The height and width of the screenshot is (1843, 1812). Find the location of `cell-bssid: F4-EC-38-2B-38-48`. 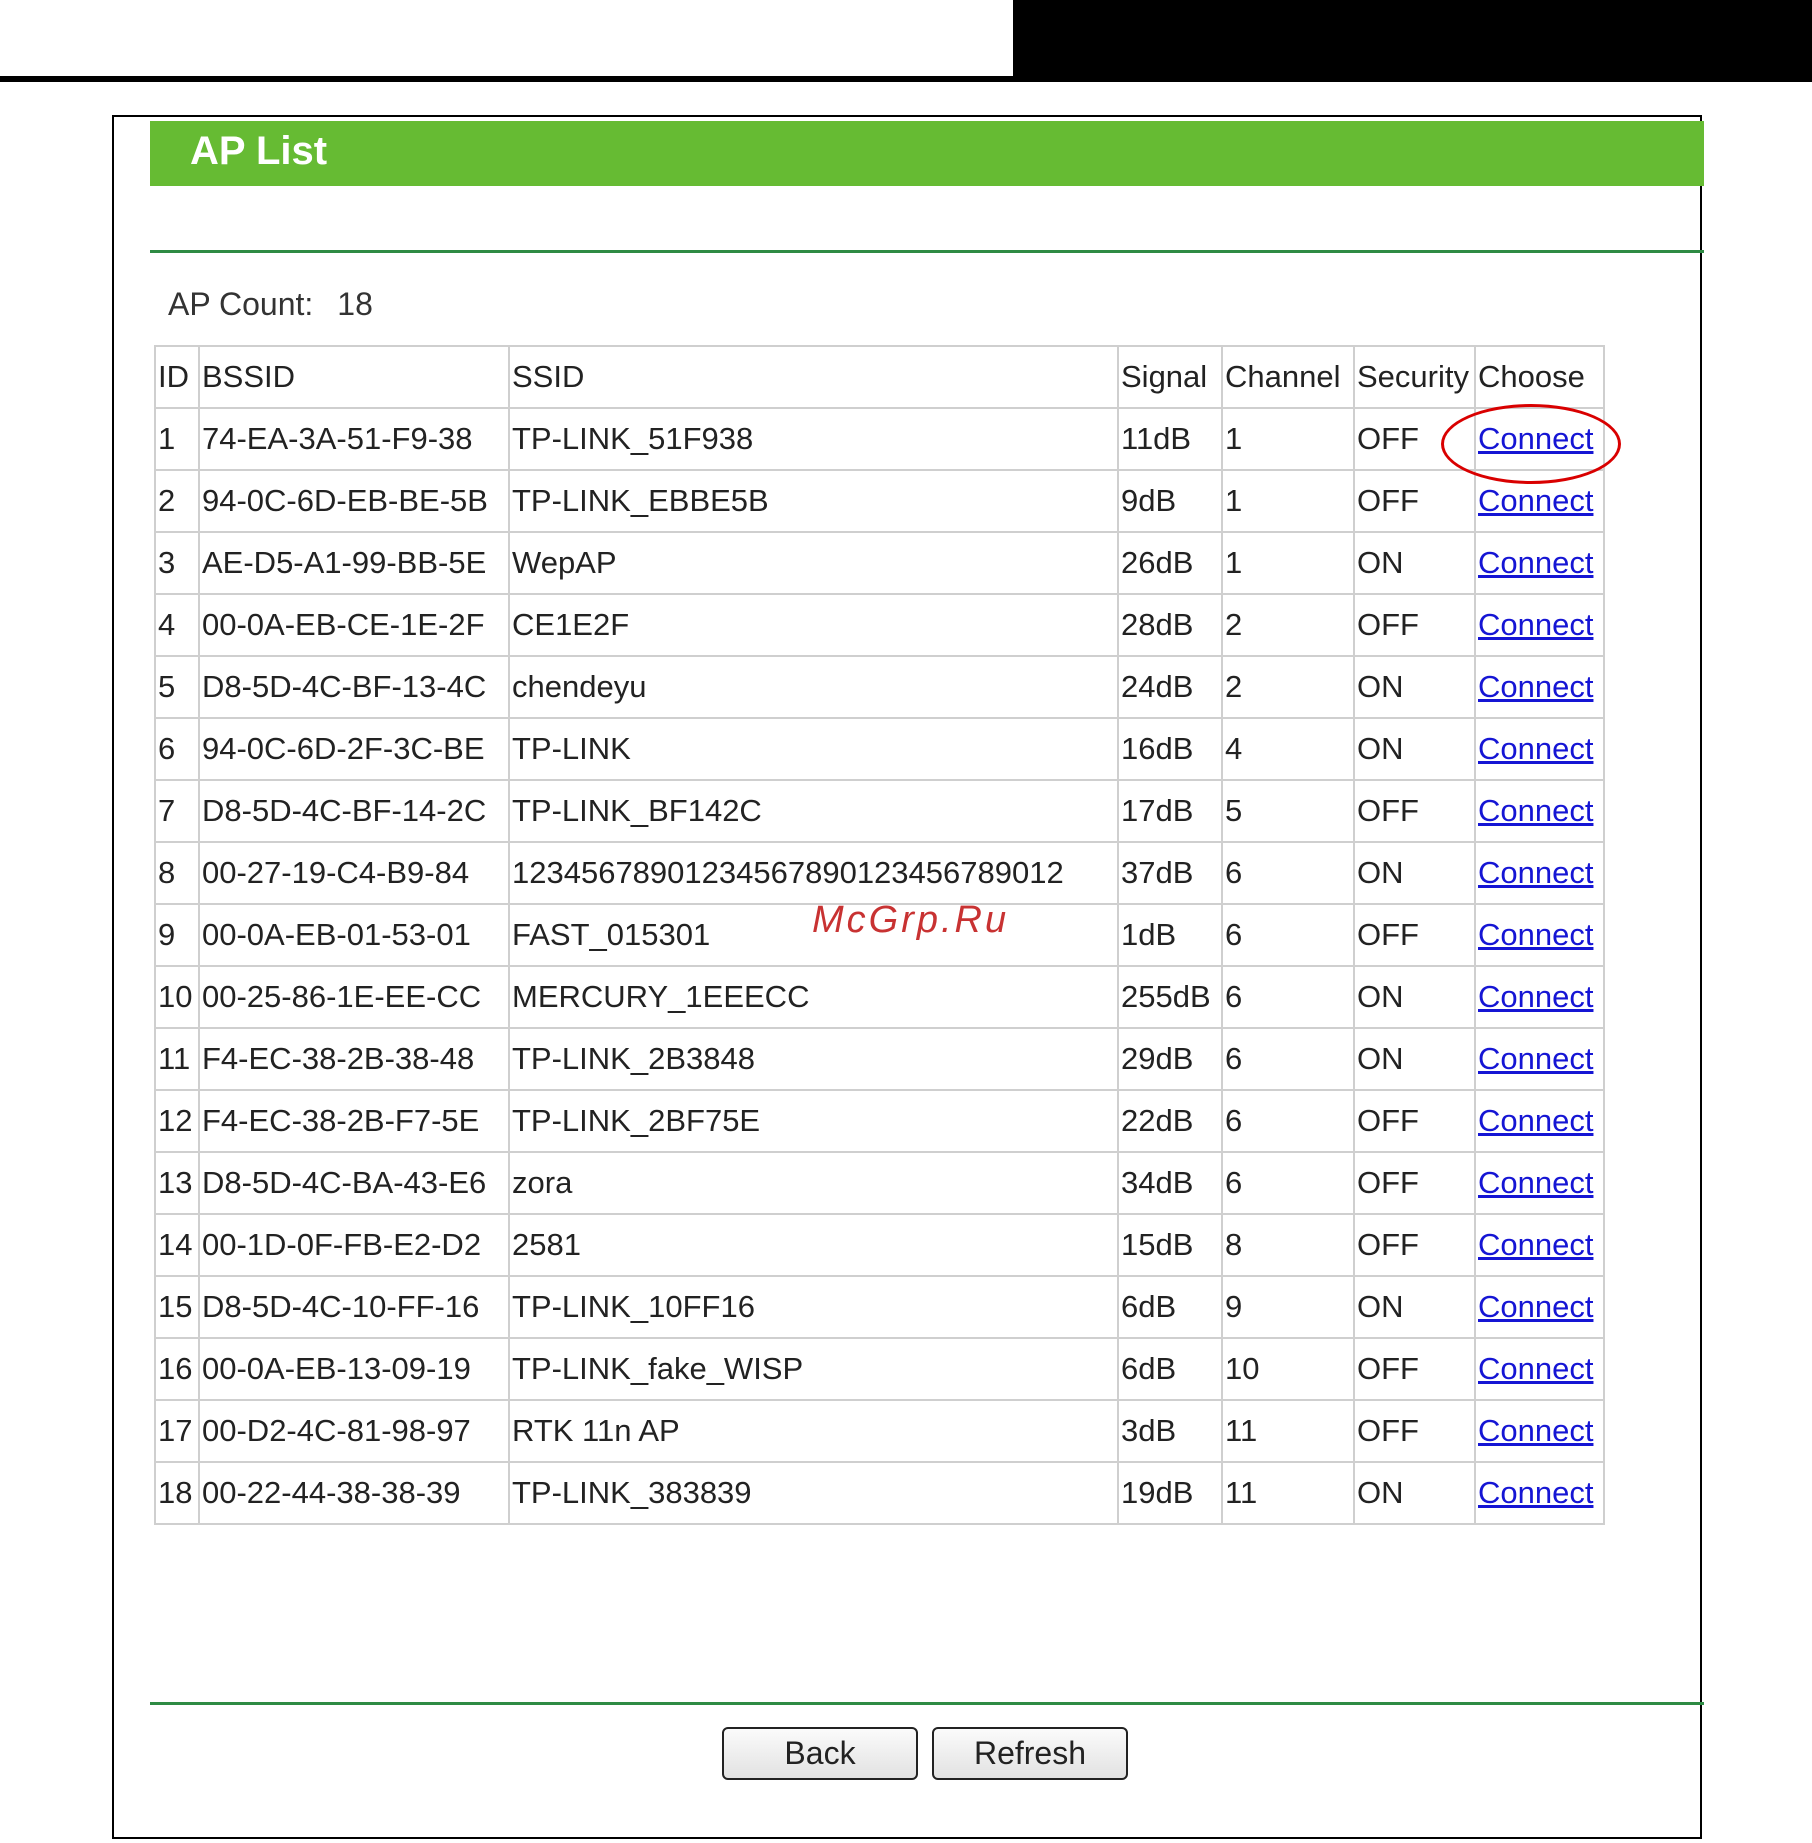

cell-bssid: F4-EC-38-2B-38-48 is located at coordinates (354, 1059).